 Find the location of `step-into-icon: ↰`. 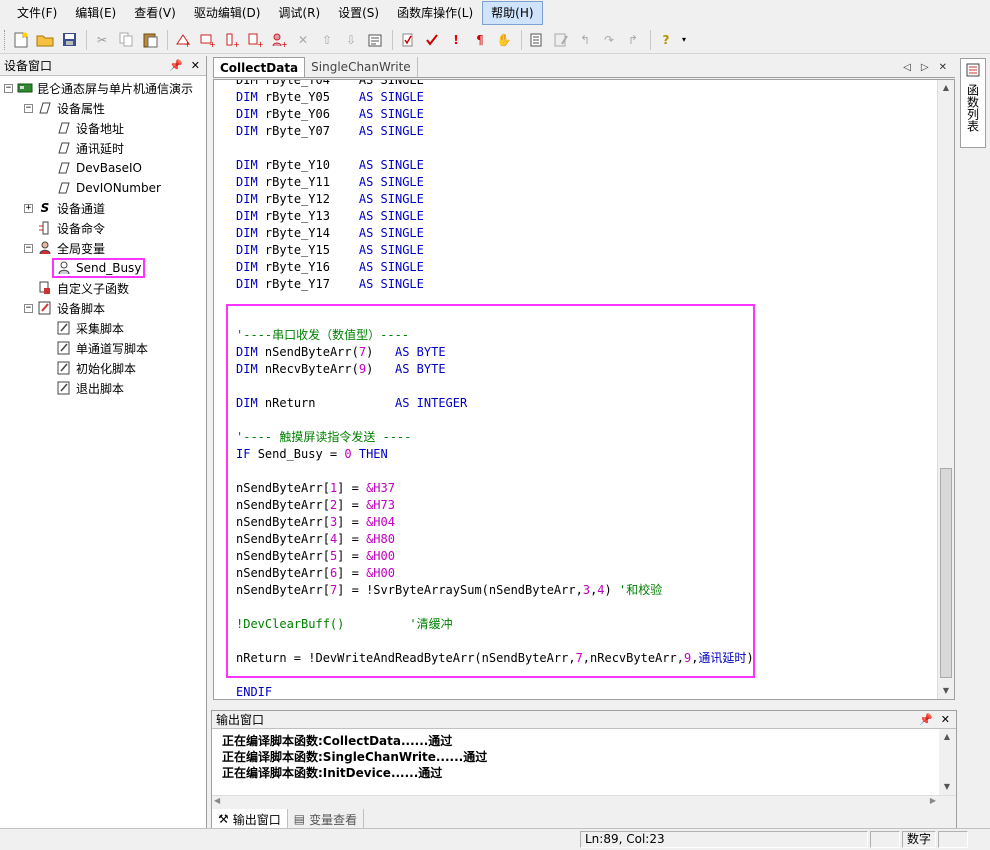

step-into-icon: ↰ is located at coordinates (585, 40).